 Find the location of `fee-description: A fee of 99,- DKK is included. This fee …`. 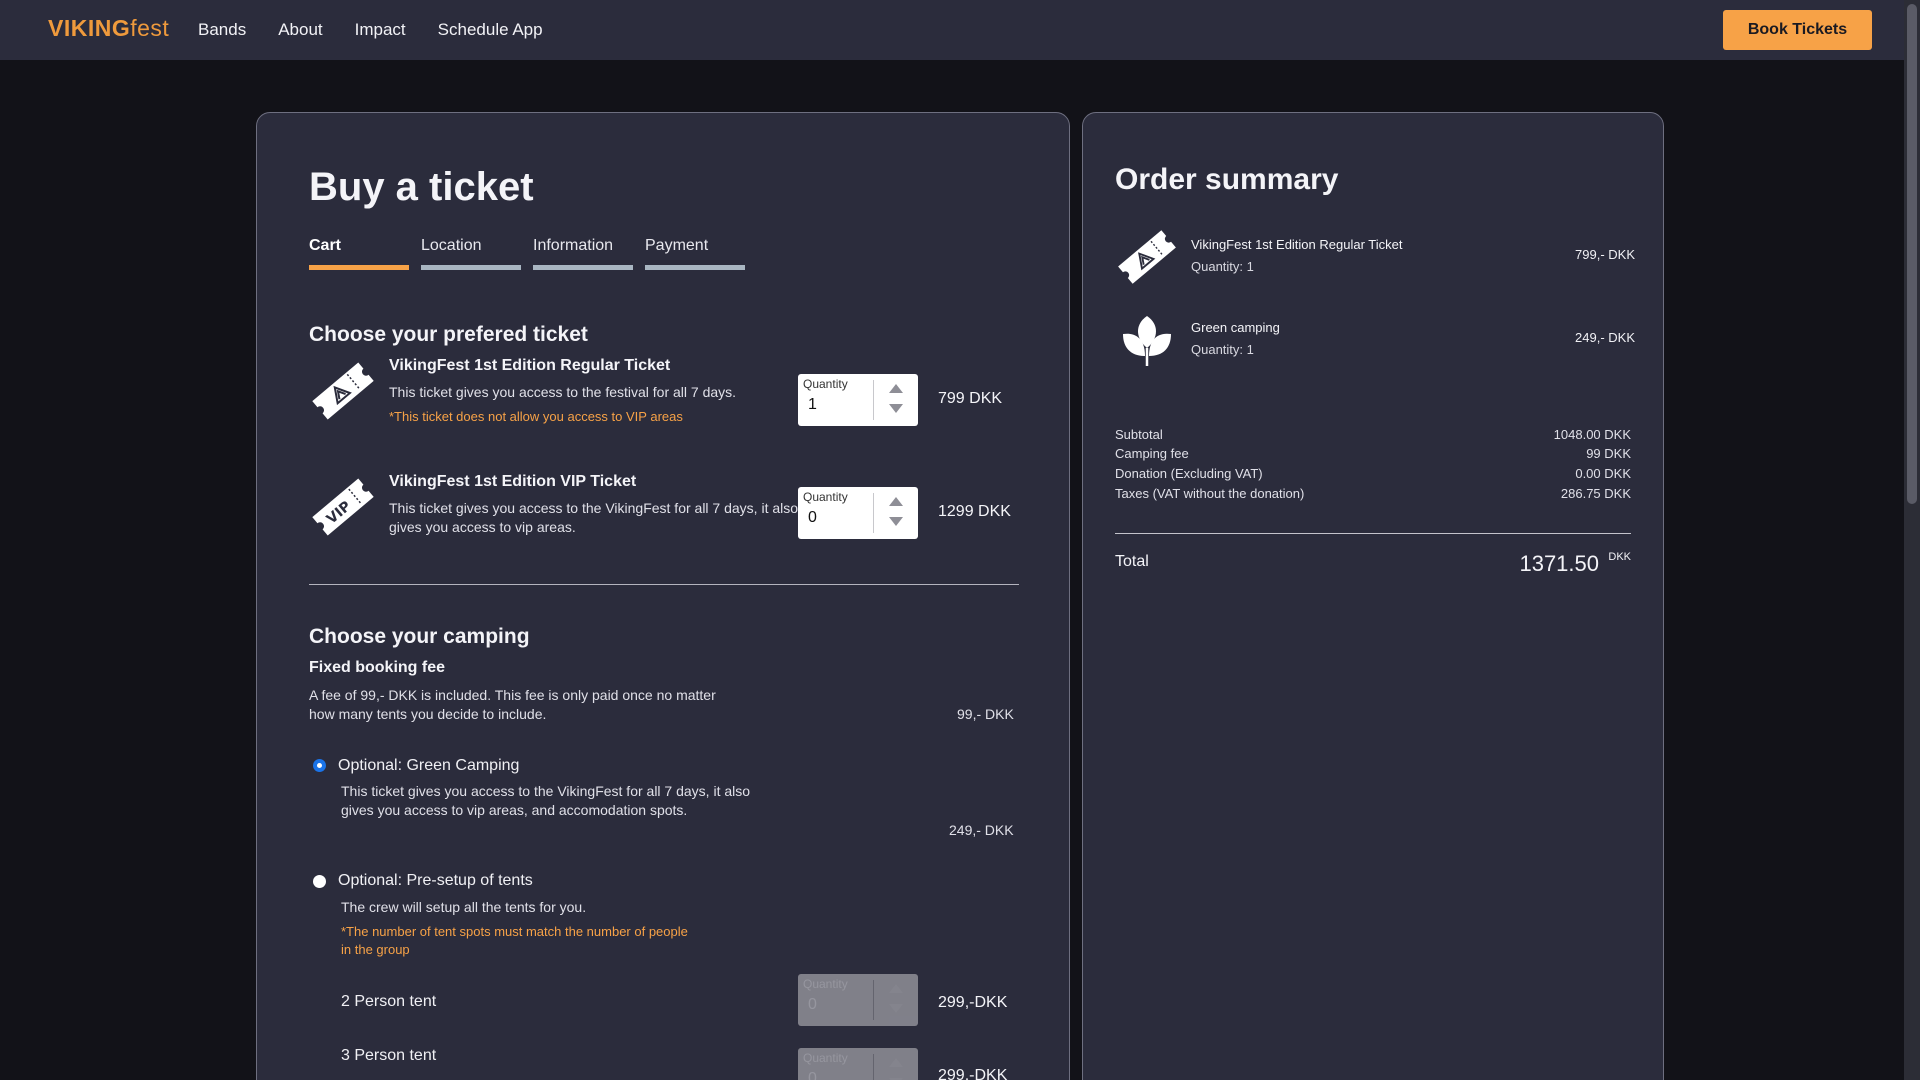

fee-description: A fee of 99,- DKK is included. This fee … is located at coordinates (512, 704).